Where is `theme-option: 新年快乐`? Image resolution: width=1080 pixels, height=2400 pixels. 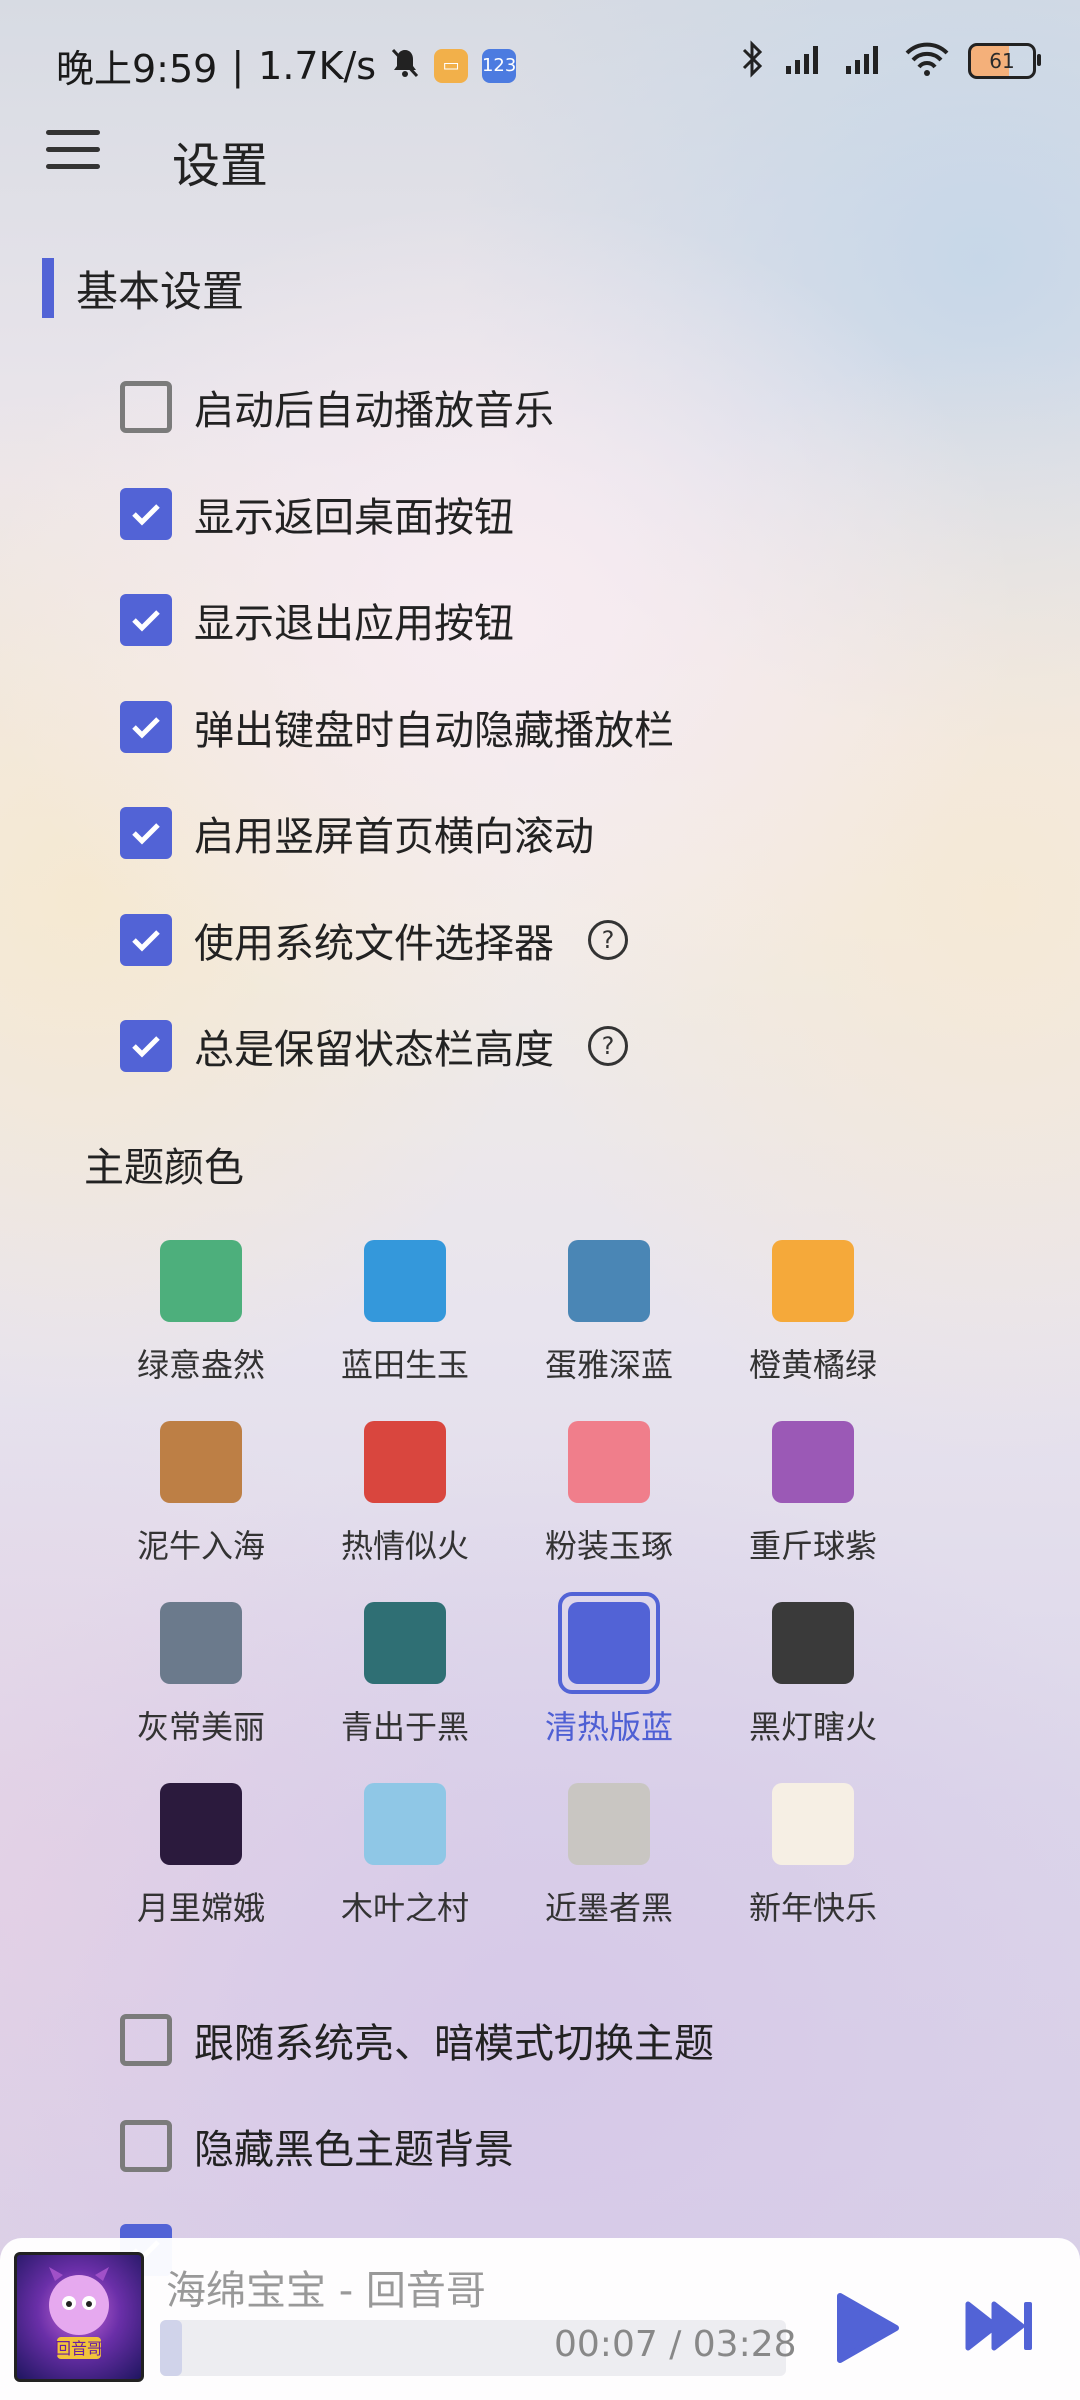 theme-option: 新年快乐 is located at coordinates (813, 1851).